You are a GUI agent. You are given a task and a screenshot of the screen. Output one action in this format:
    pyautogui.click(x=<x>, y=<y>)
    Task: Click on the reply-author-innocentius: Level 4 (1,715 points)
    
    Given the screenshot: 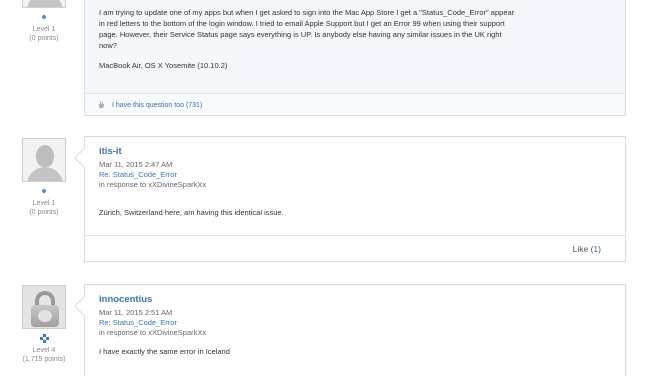 What is the action you would take?
    pyautogui.click(x=44, y=324)
    